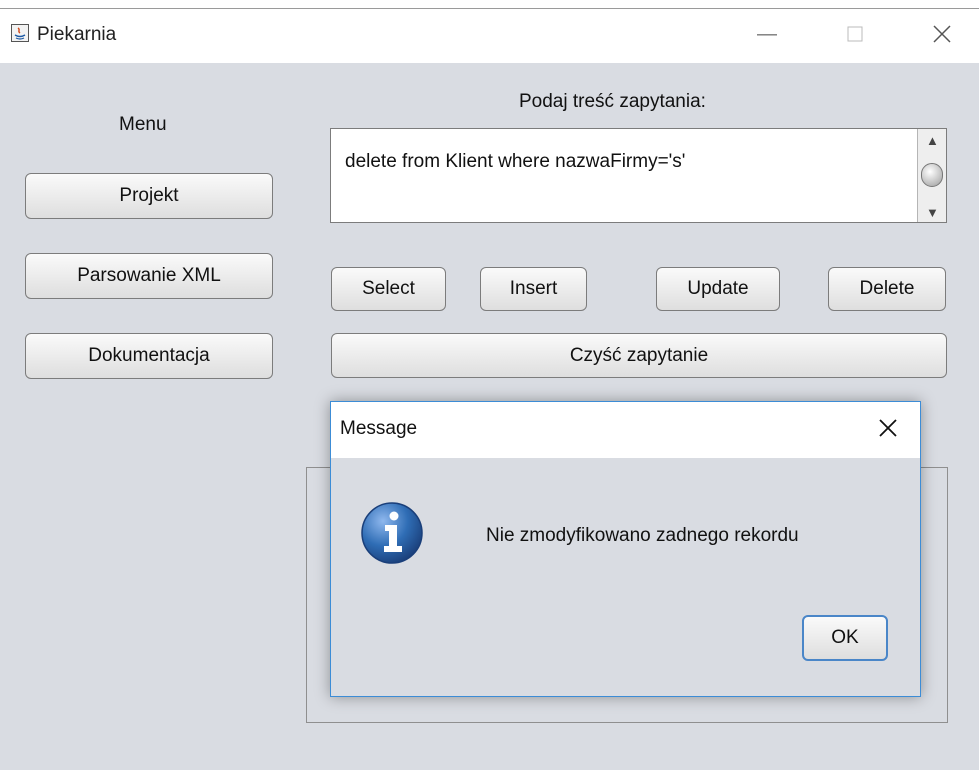  I want to click on ok-button: OK, so click(845, 638).